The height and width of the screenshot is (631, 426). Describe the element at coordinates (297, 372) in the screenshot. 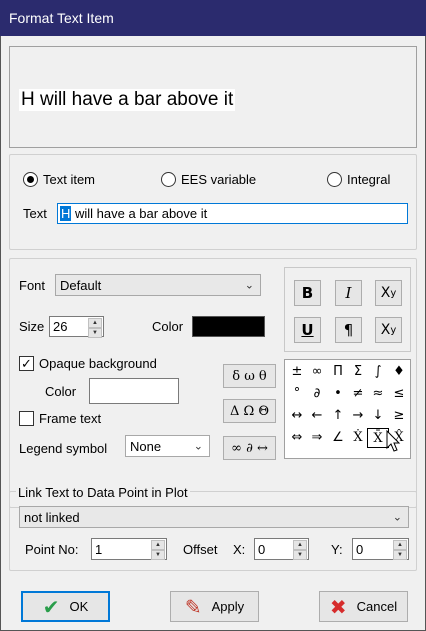

I see `symbol-plus-minus: ±` at that location.